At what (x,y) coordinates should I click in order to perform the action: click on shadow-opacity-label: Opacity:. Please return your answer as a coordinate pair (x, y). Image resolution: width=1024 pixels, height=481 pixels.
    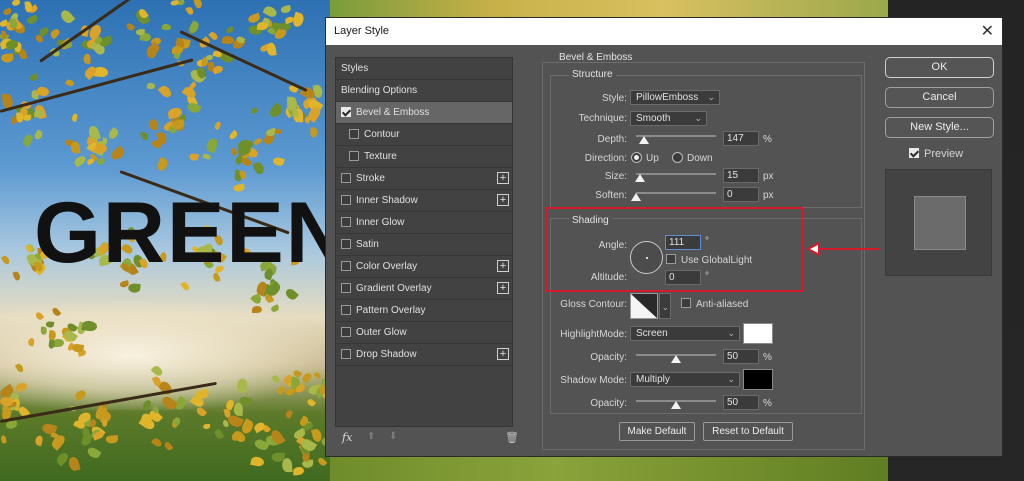
    Looking at the image, I should click on (608, 403).